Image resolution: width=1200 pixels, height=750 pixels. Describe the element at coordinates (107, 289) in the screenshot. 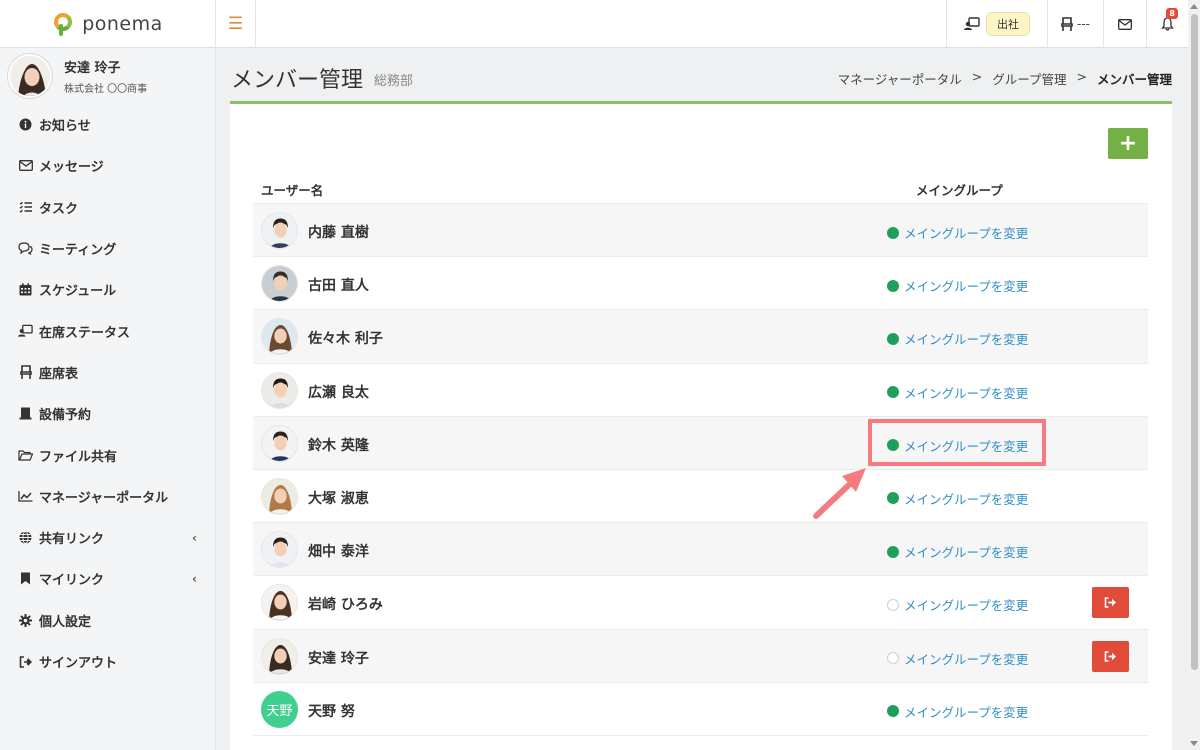

I see `sidebar-item-4: スケジュール` at that location.